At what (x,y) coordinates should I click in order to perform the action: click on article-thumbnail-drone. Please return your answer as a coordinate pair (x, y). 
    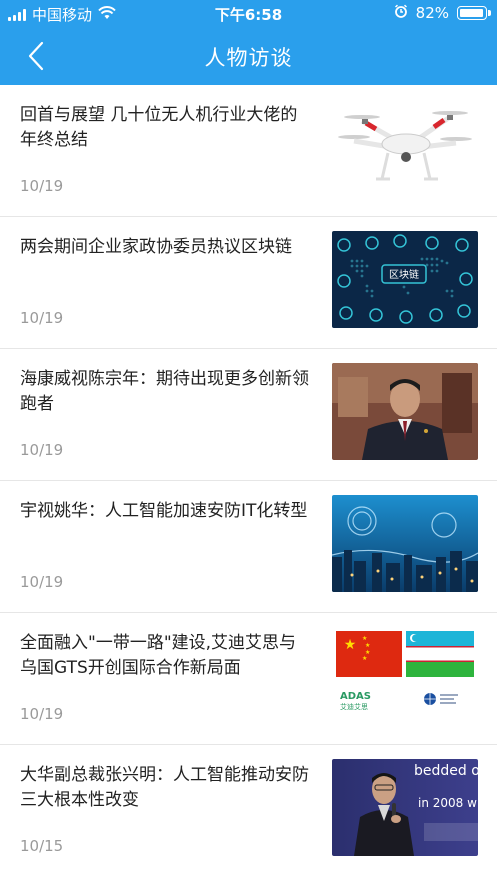
    Looking at the image, I should click on (405, 147).